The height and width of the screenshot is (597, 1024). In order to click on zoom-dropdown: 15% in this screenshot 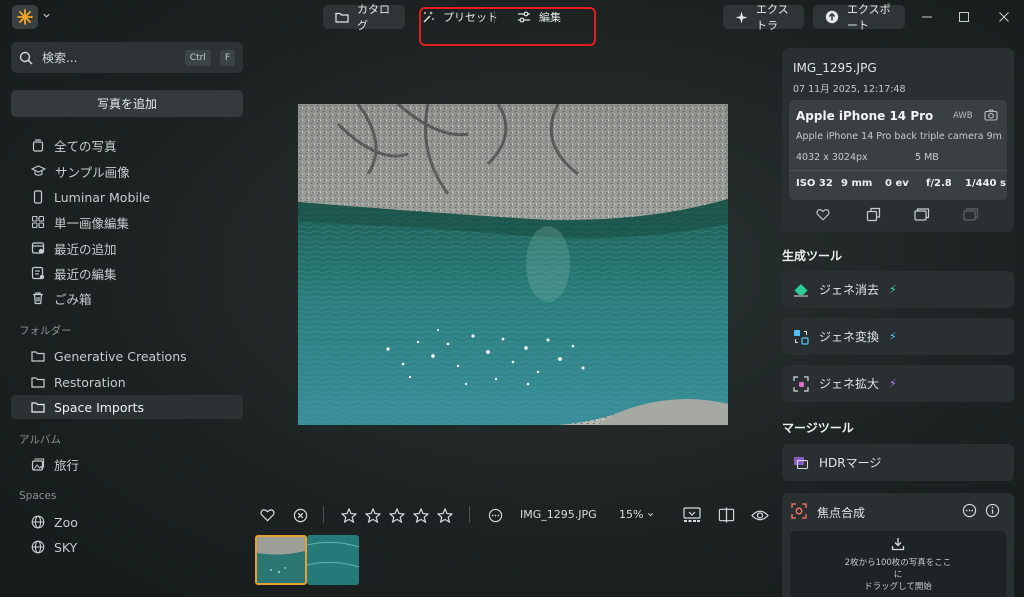, I will do `click(636, 514)`.